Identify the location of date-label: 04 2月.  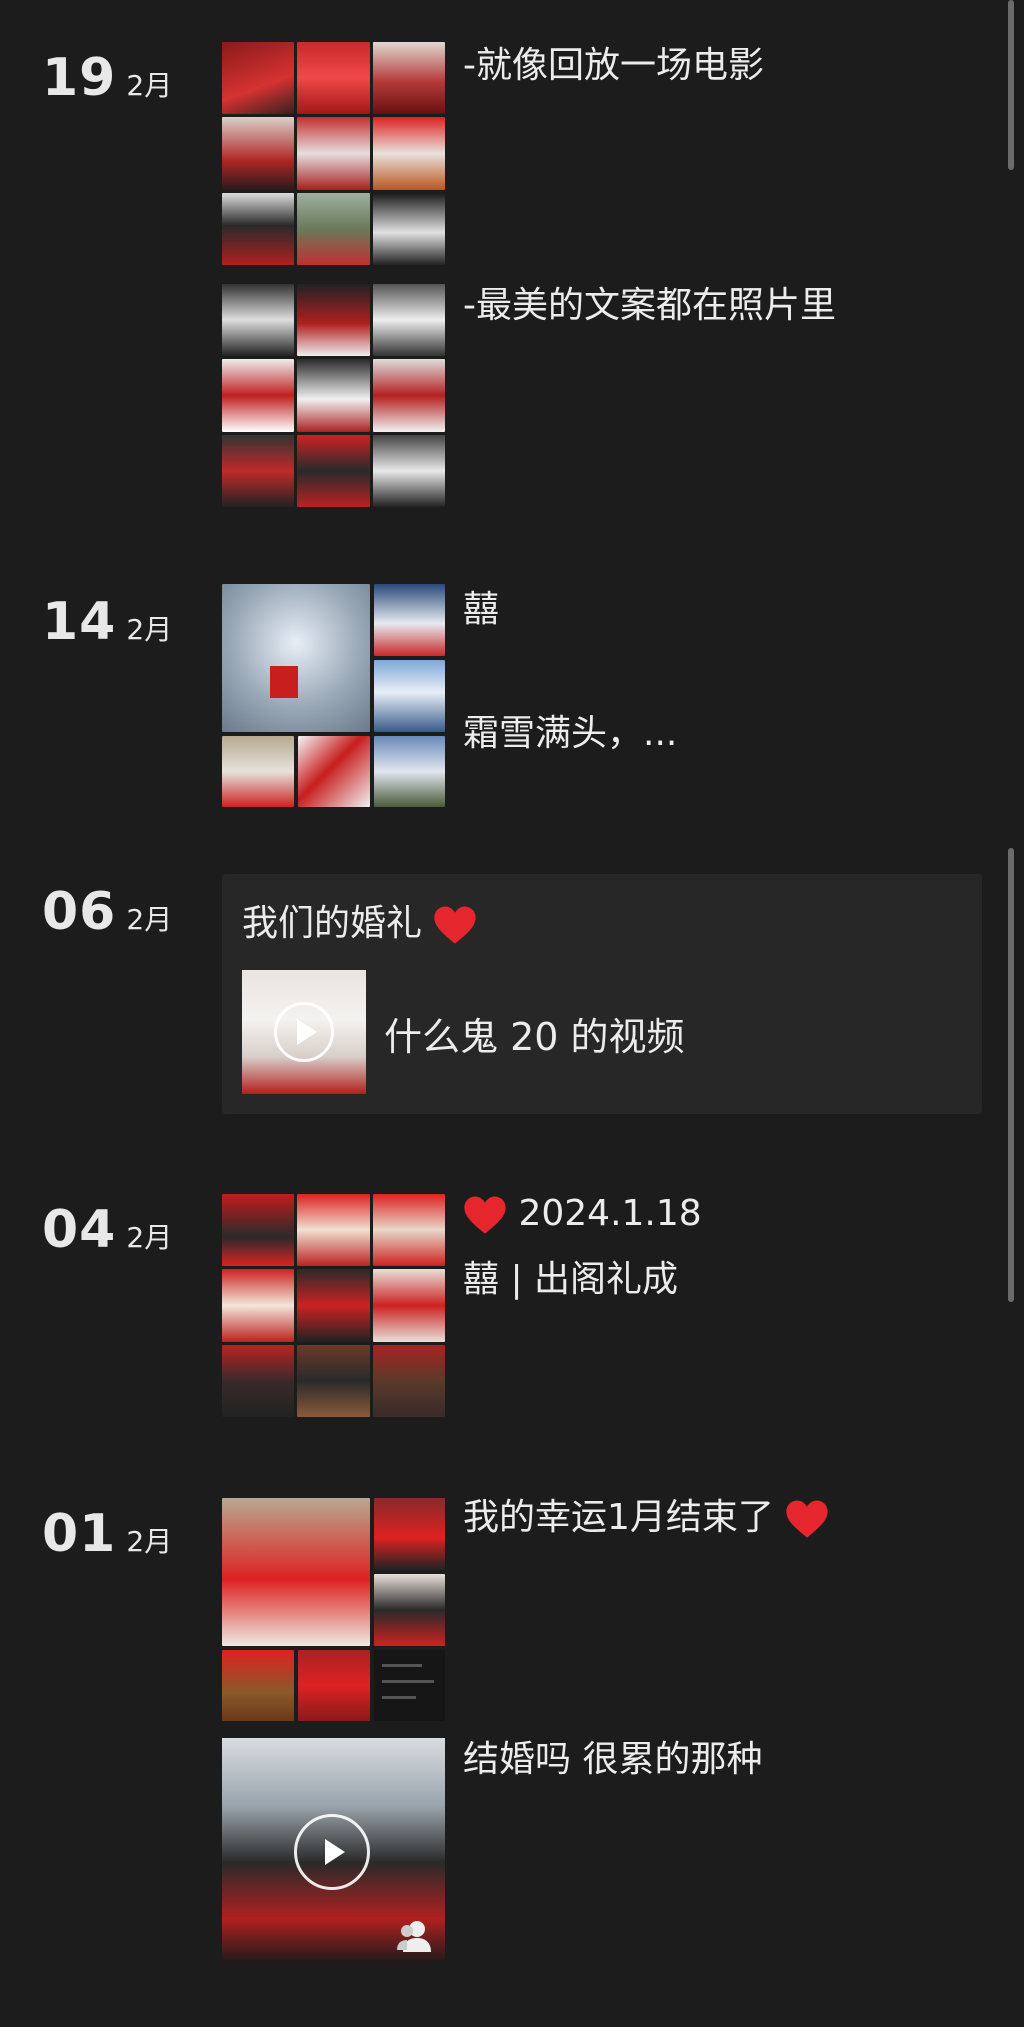
(107, 1230).